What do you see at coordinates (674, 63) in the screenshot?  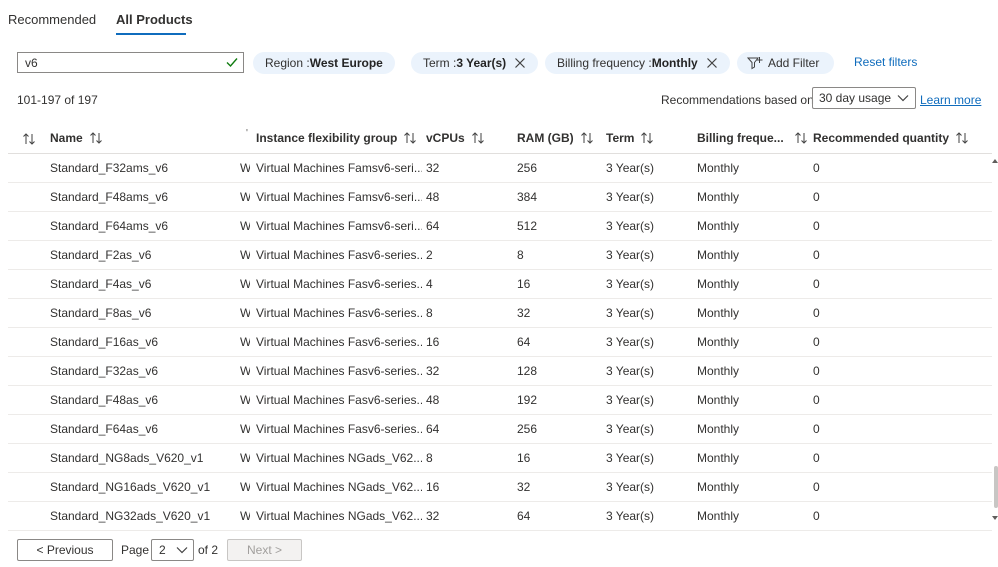 I see `filter-value: Monthly` at bounding box center [674, 63].